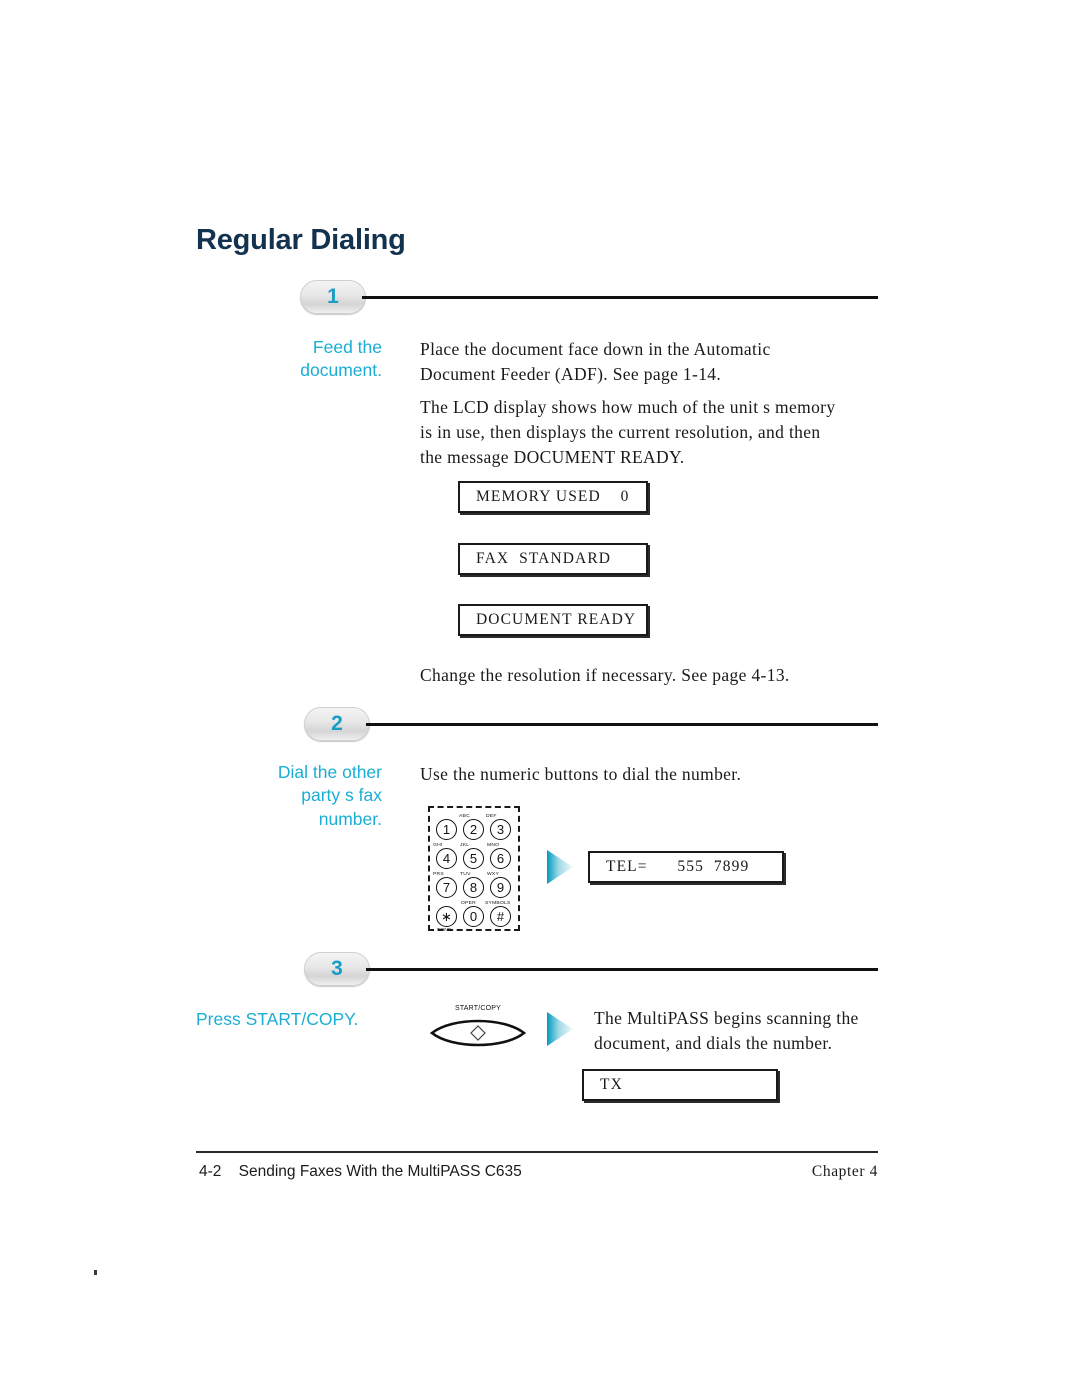 Image resolution: width=1080 pixels, height=1397 pixels. Describe the element at coordinates (500, 858) in the screenshot. I see `key-6: 6` at that location.